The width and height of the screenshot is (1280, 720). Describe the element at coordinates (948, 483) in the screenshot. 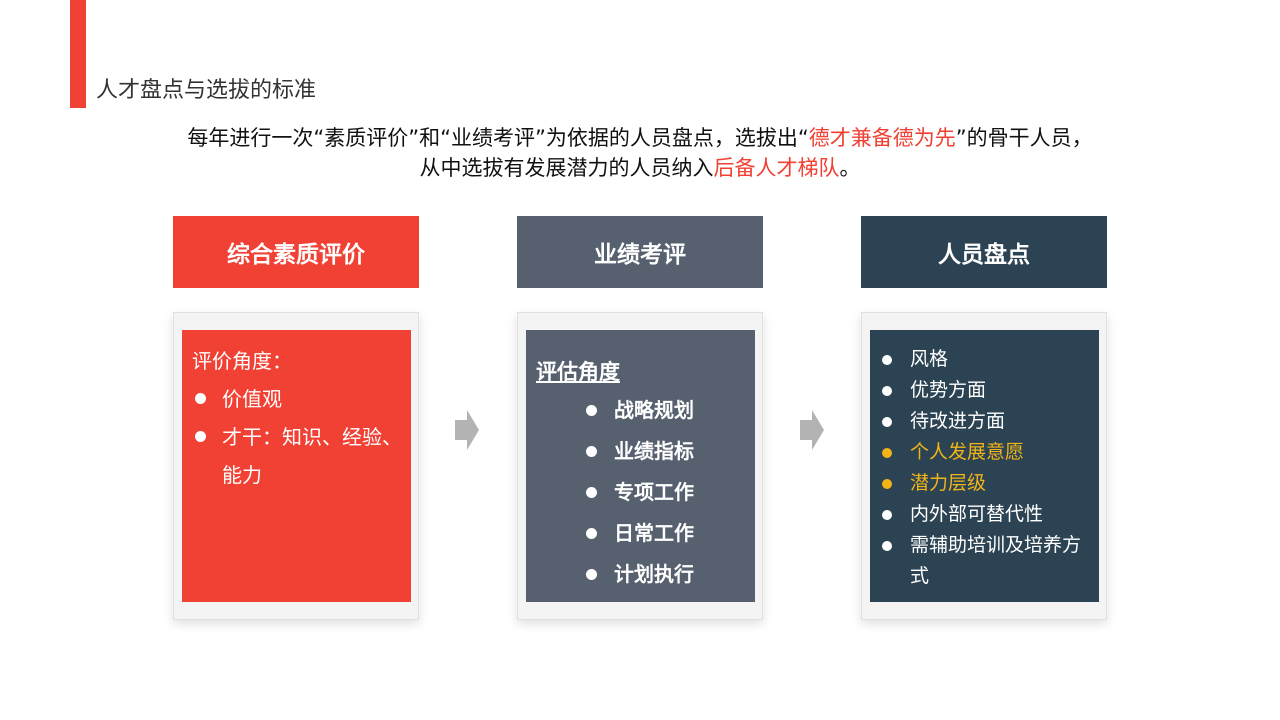

I see `list-item-text: 潜力层级` at that location.